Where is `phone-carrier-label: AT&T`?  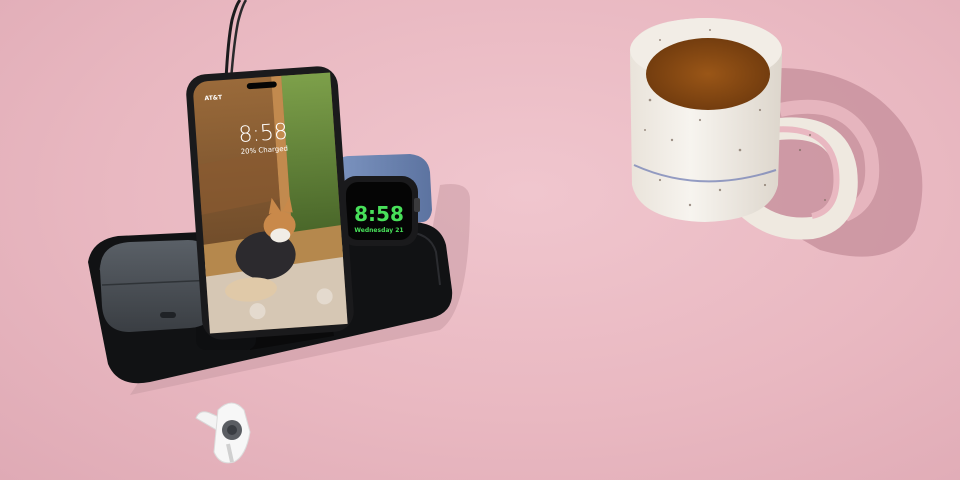 phone-carrier-label: AT&T is located at coordinates (213, 98).